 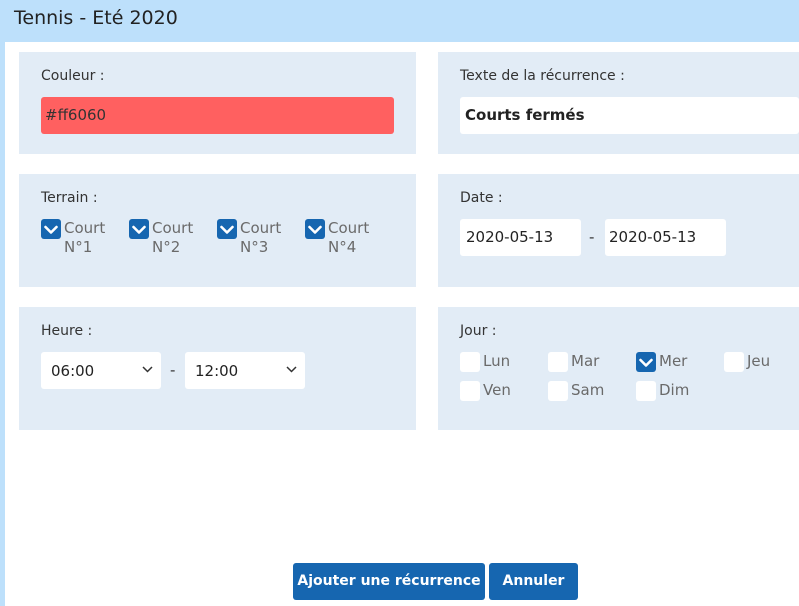 I want to click on start-time-value: 06:00, so click(x=73, y=371).